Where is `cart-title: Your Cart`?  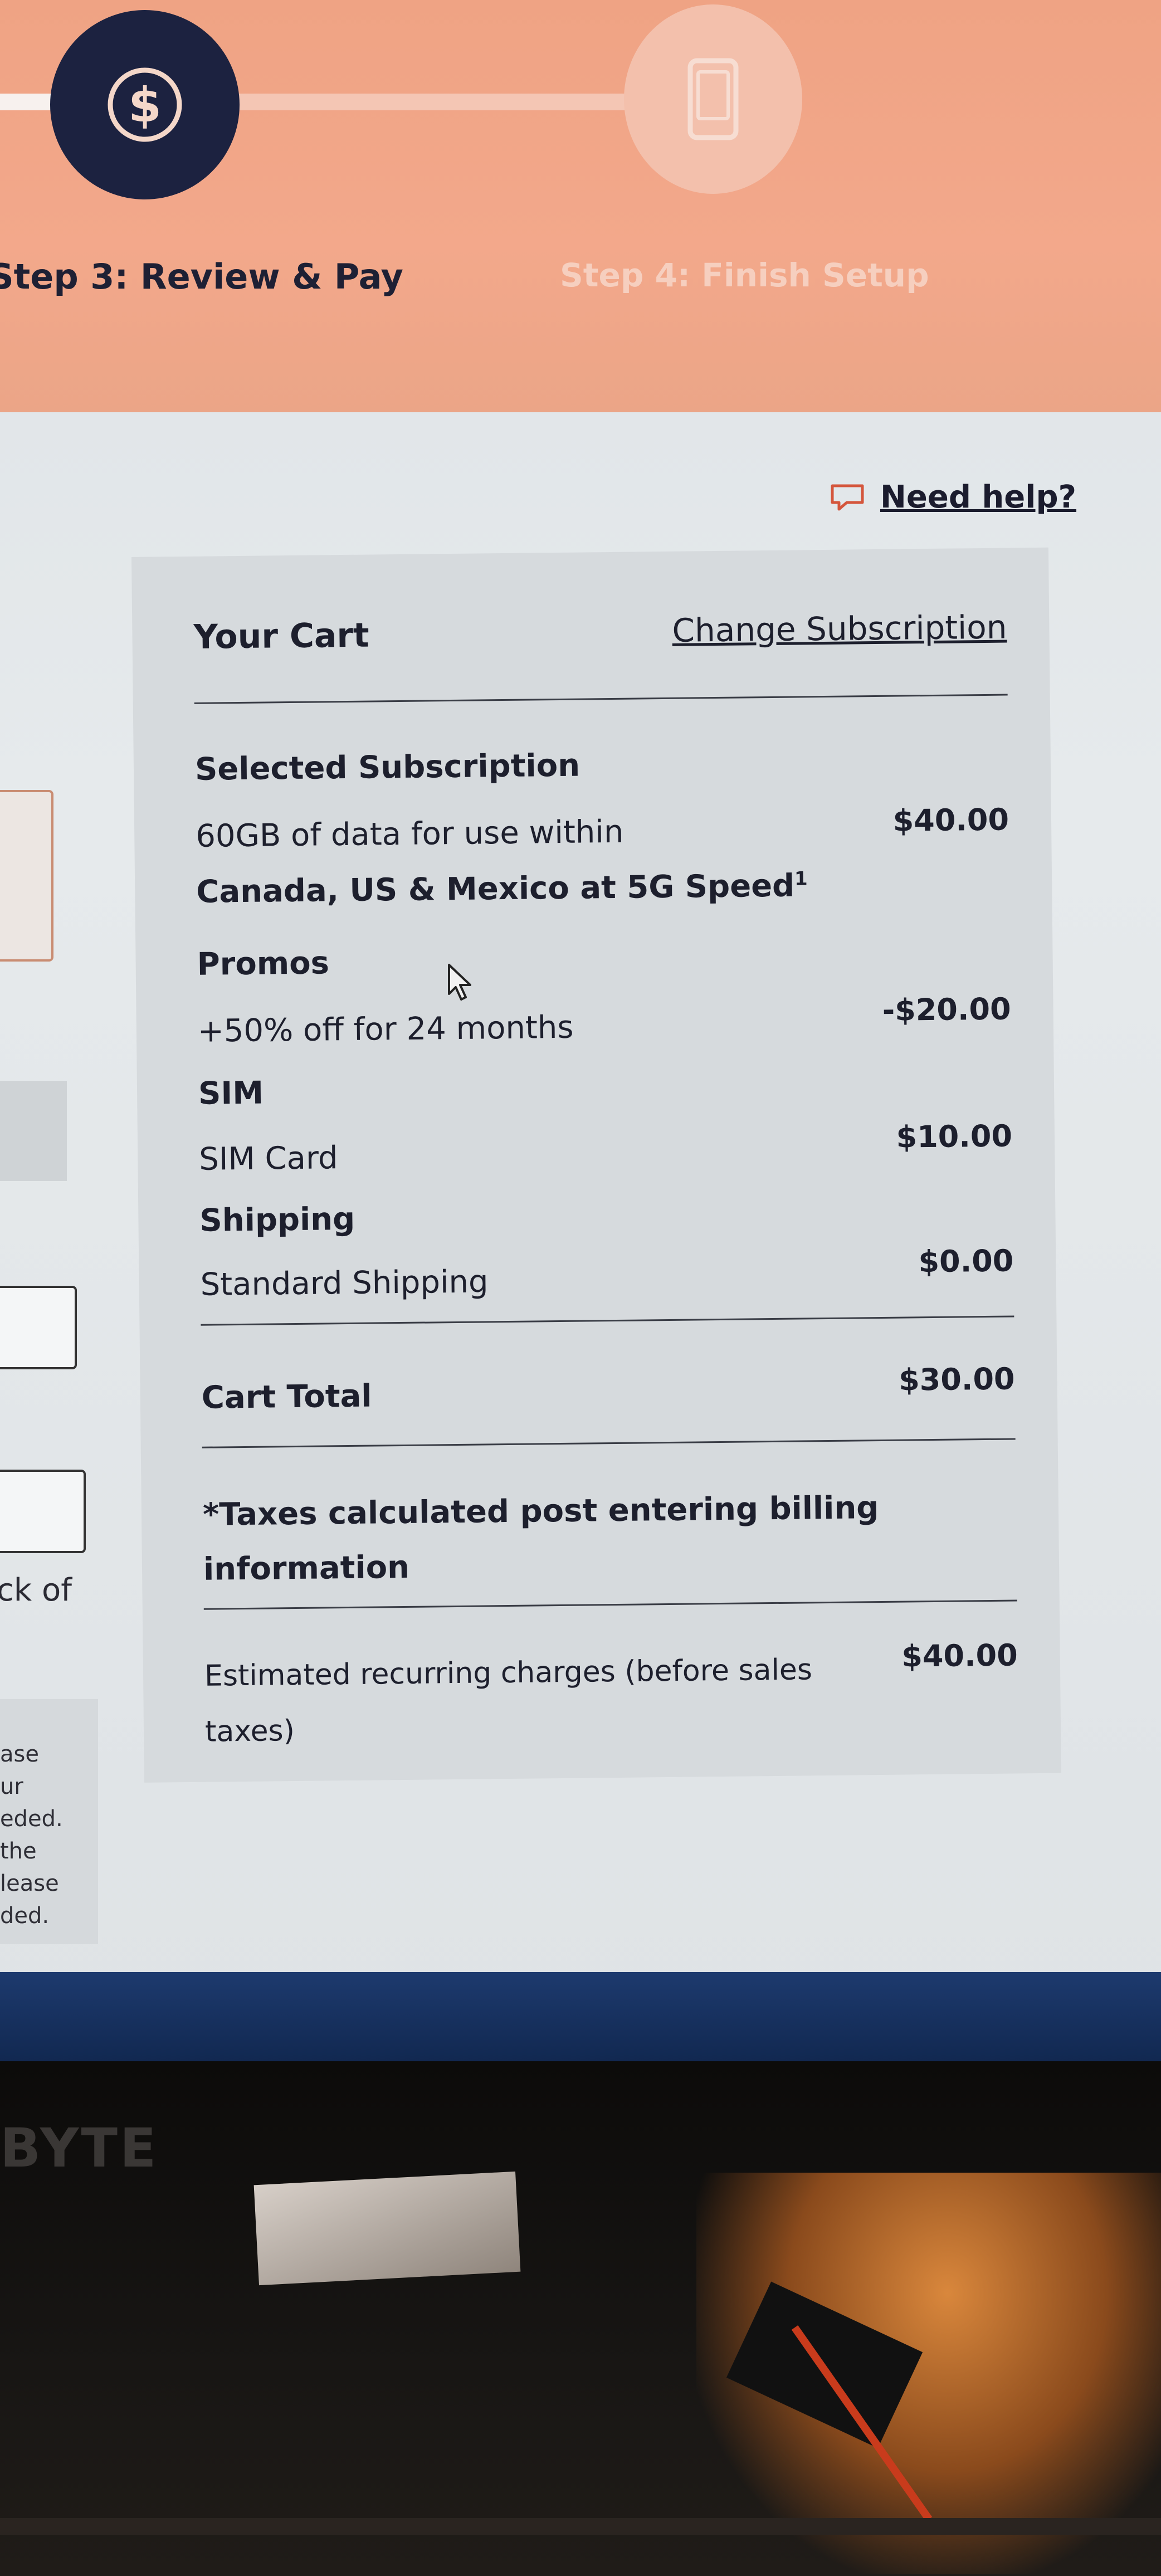 cart-title: Your Cart is located at coordinates (281, 636).